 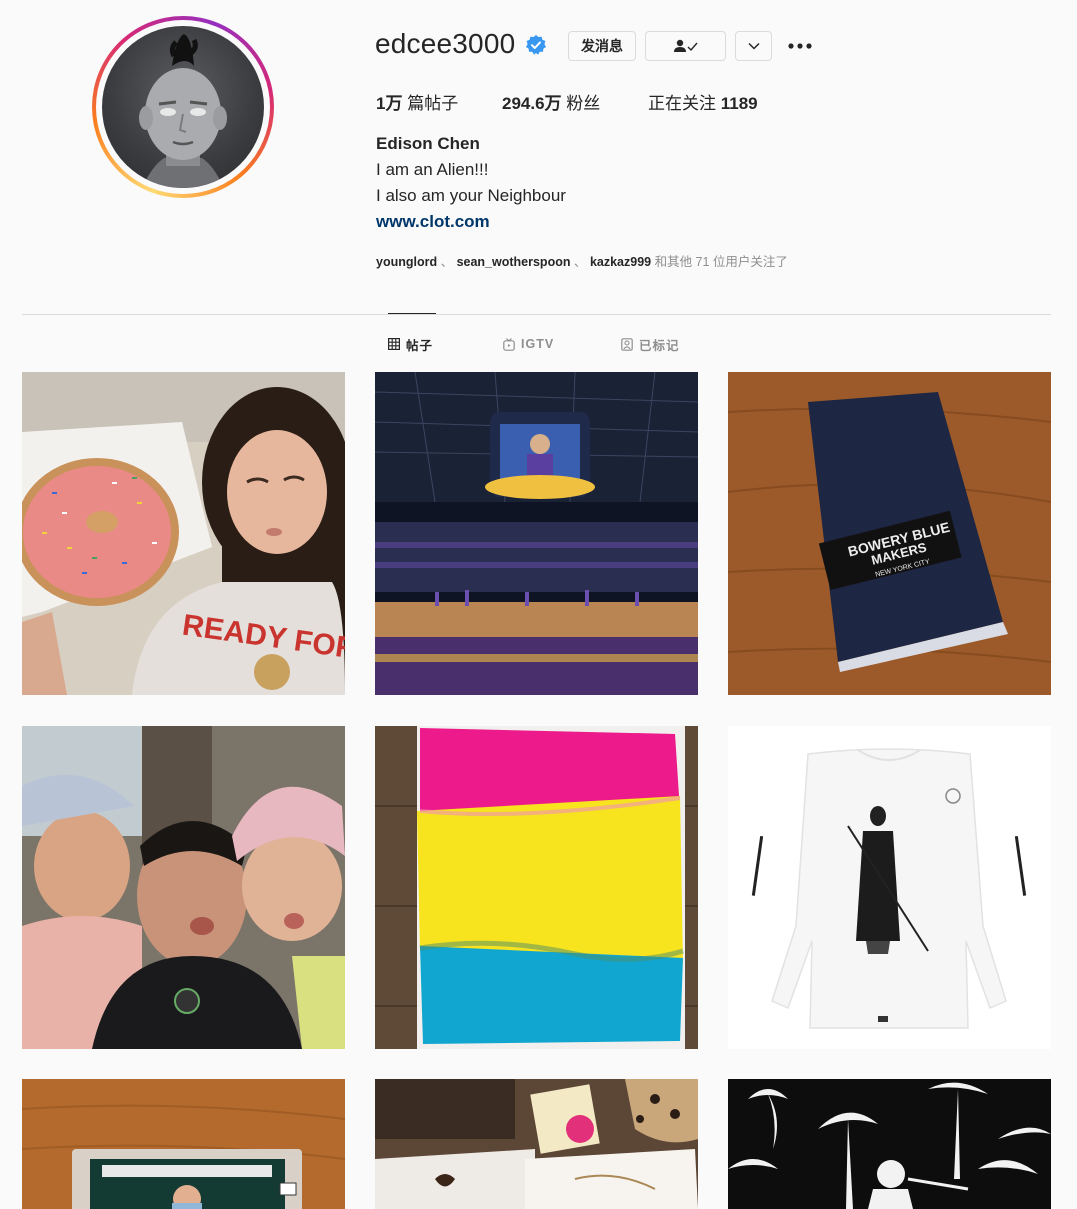 I want to click on grid-icon, so click(x=394, y=344).